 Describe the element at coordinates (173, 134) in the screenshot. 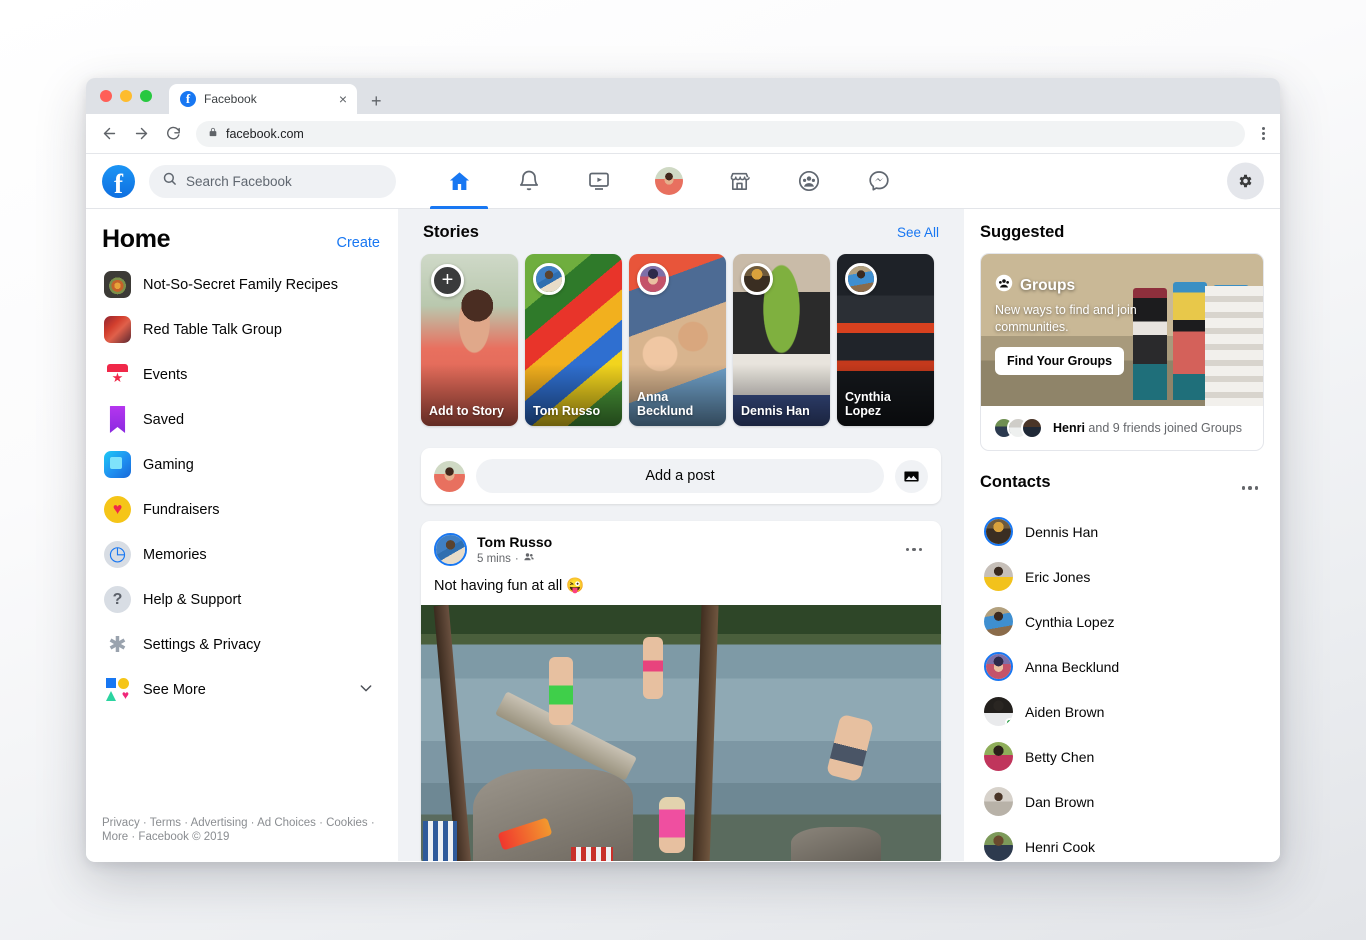

I see `reload-icon` at that location.